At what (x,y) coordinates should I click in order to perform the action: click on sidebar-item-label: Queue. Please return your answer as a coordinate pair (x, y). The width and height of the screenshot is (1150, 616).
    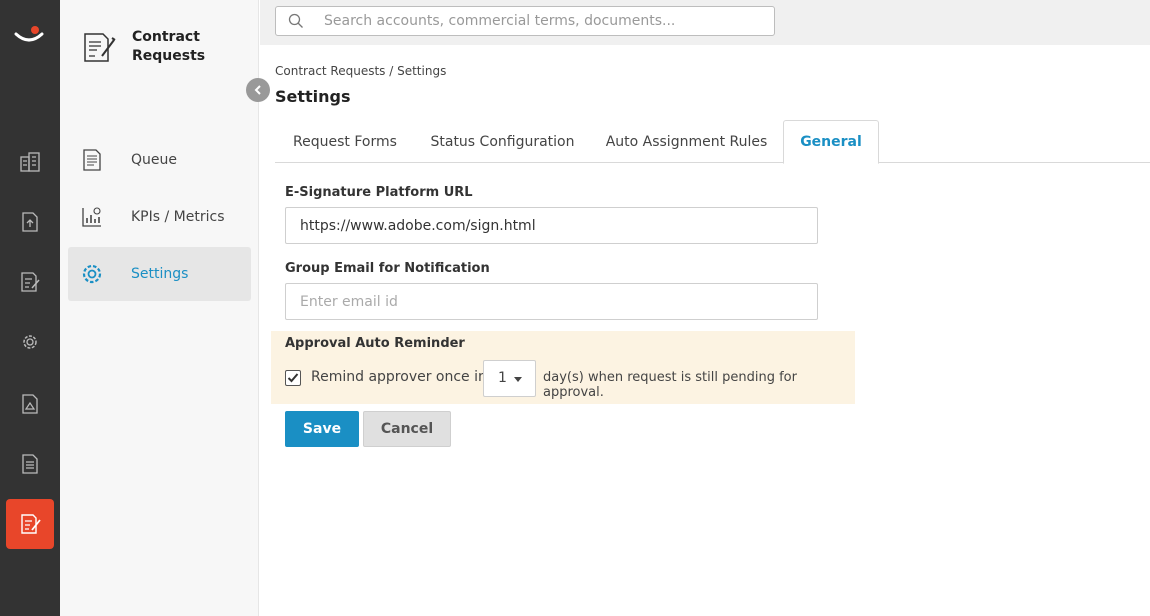
    Looking at the image, I should click on (154, 160).